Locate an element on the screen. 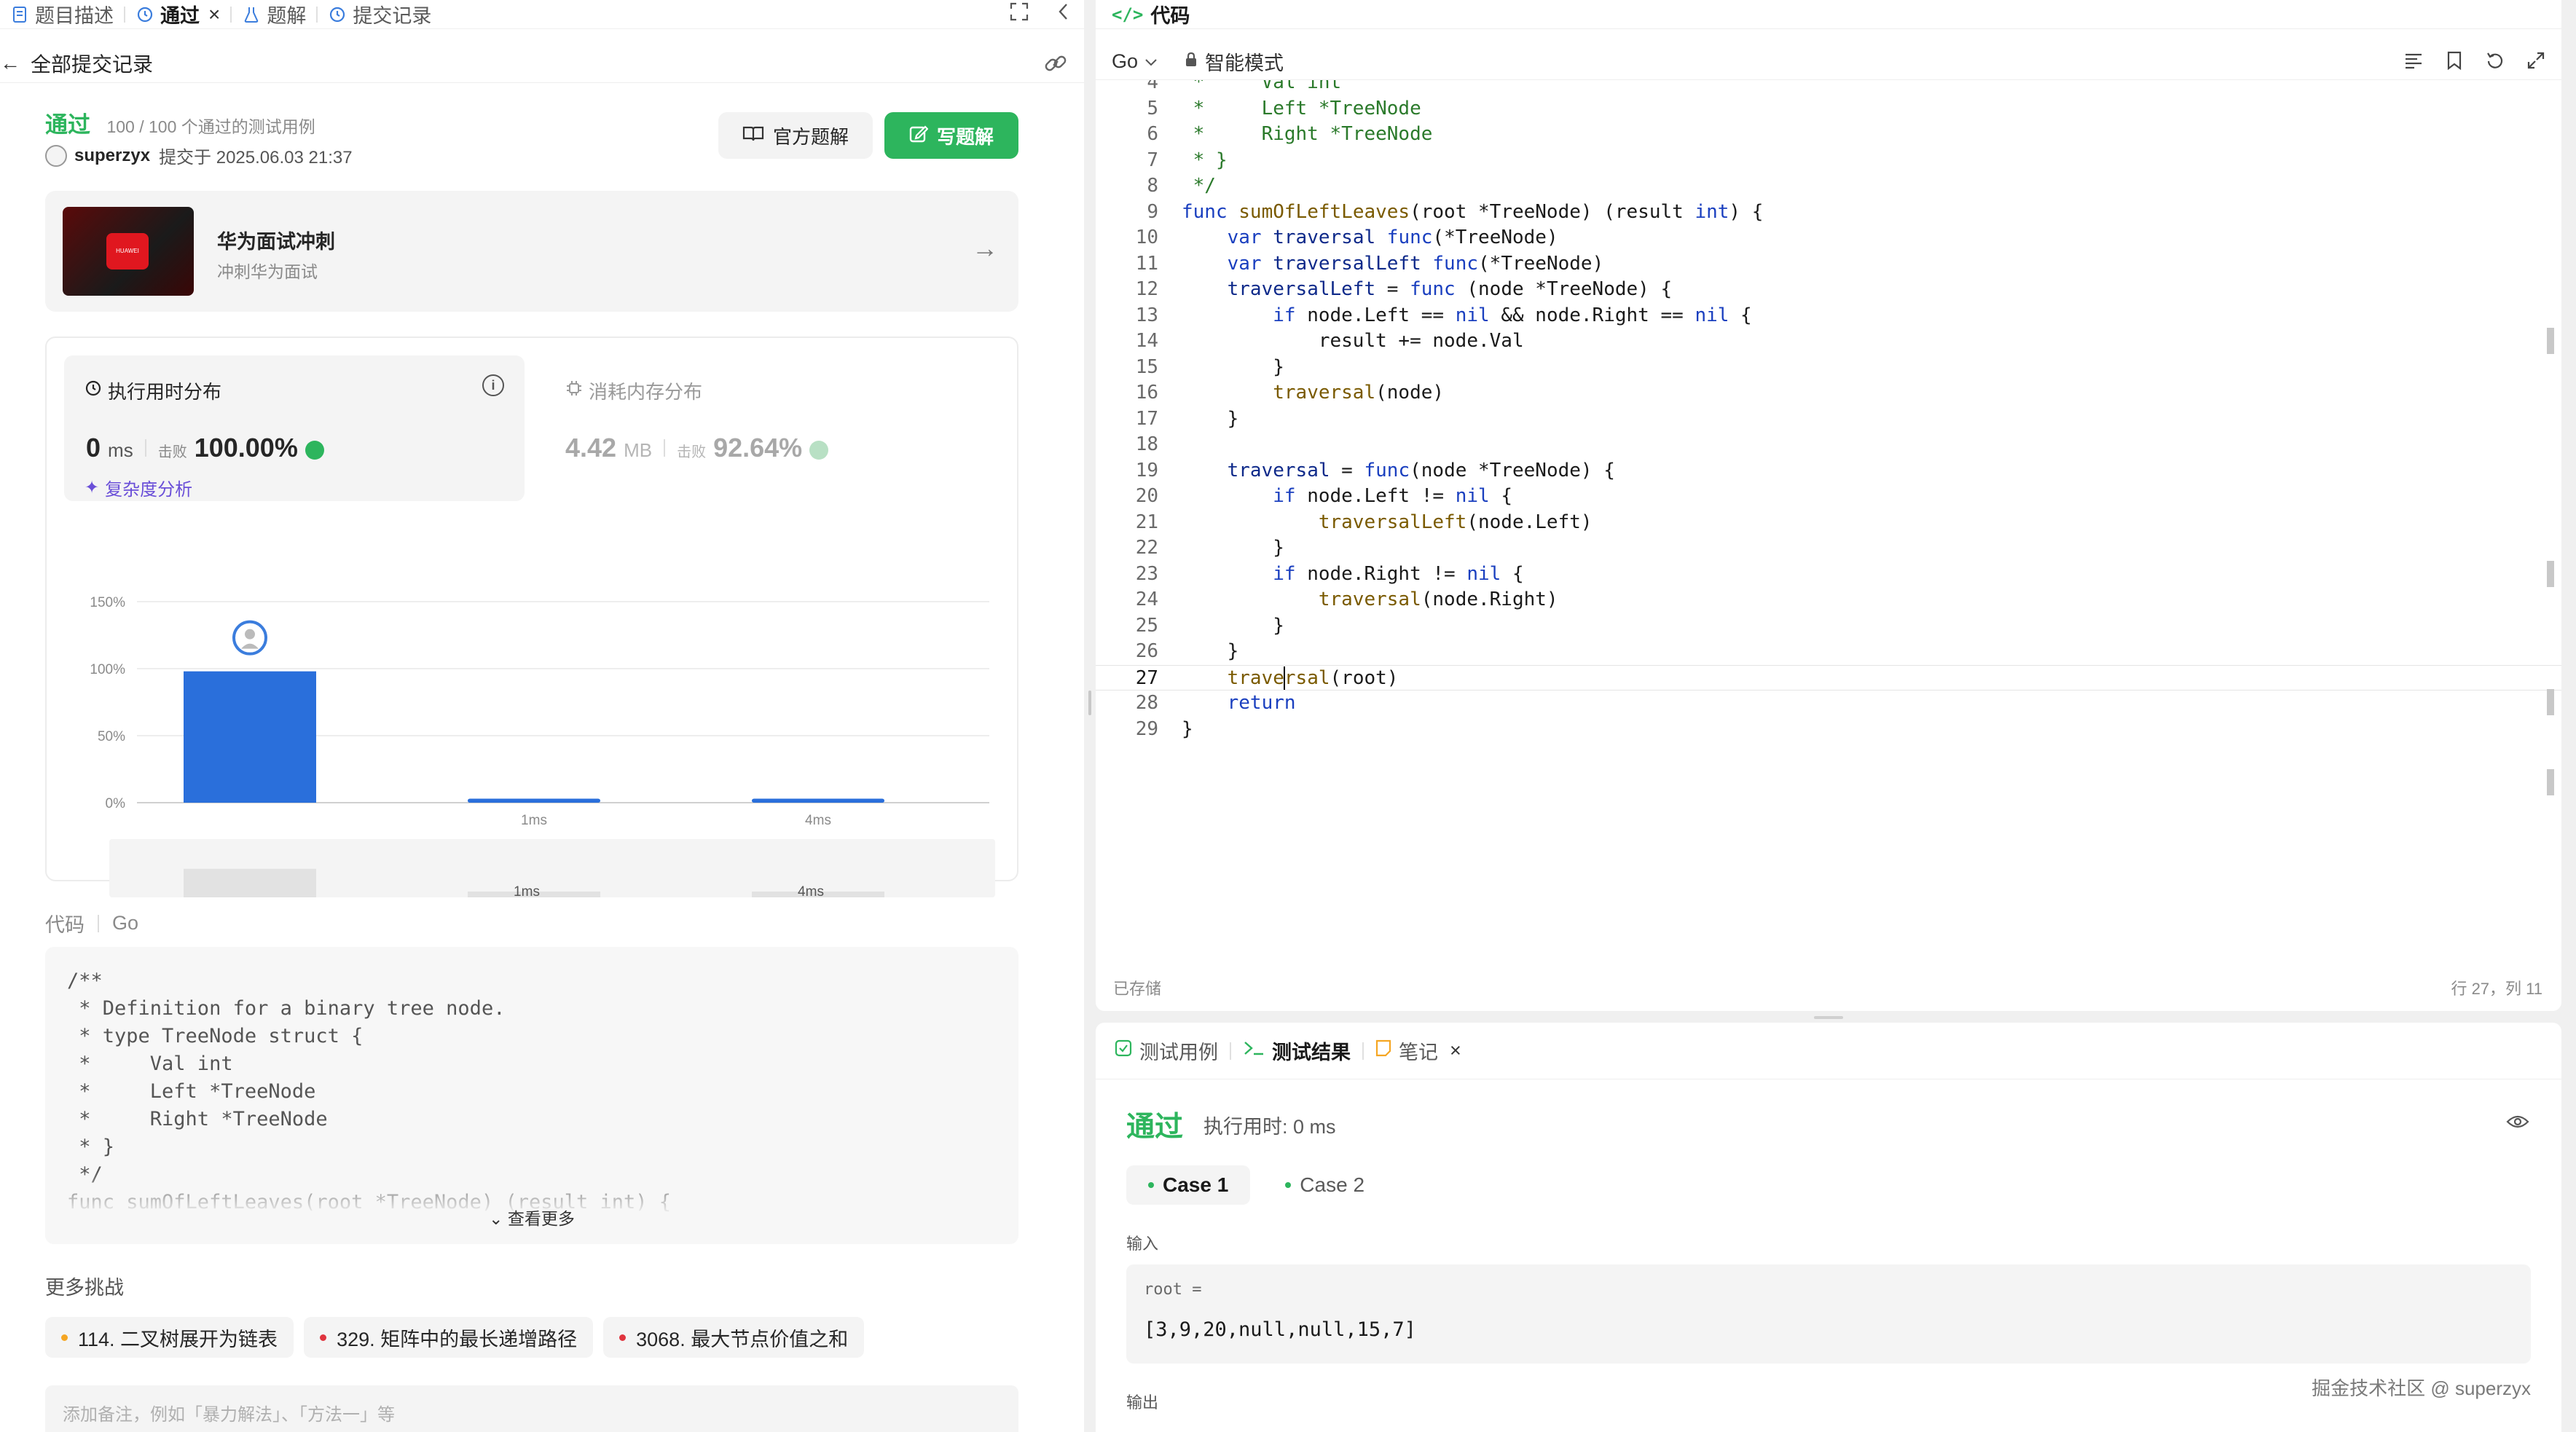 This screenshot has width=2576, height=1432. link-icon is located at coordinates (1055, 65).